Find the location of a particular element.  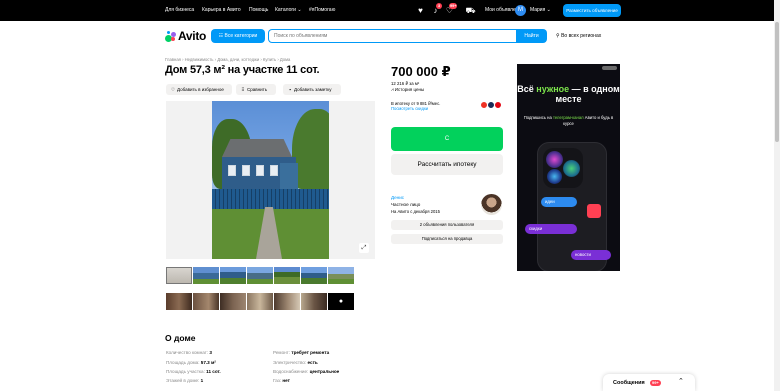

region-label: Во всех регионах is located at coordinates (581, 36).